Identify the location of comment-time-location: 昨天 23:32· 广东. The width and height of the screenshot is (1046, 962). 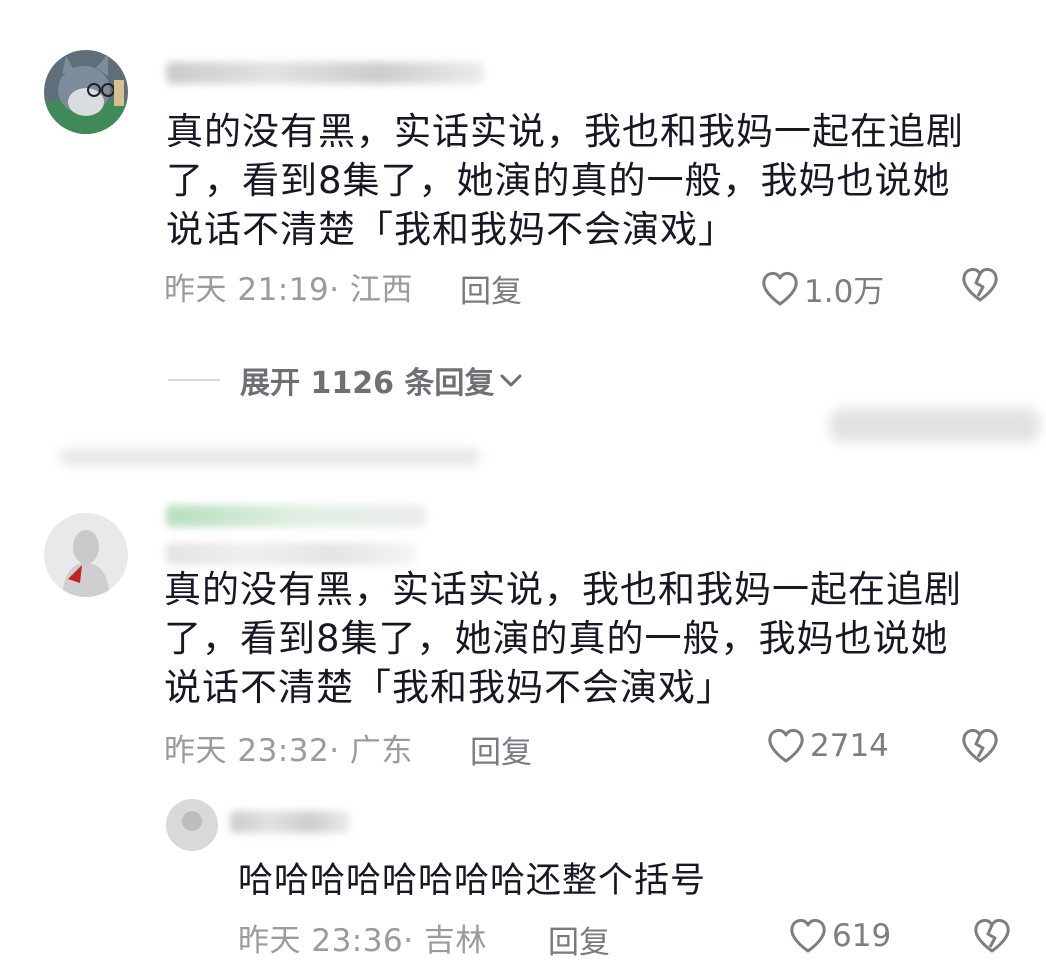
(288, 750).